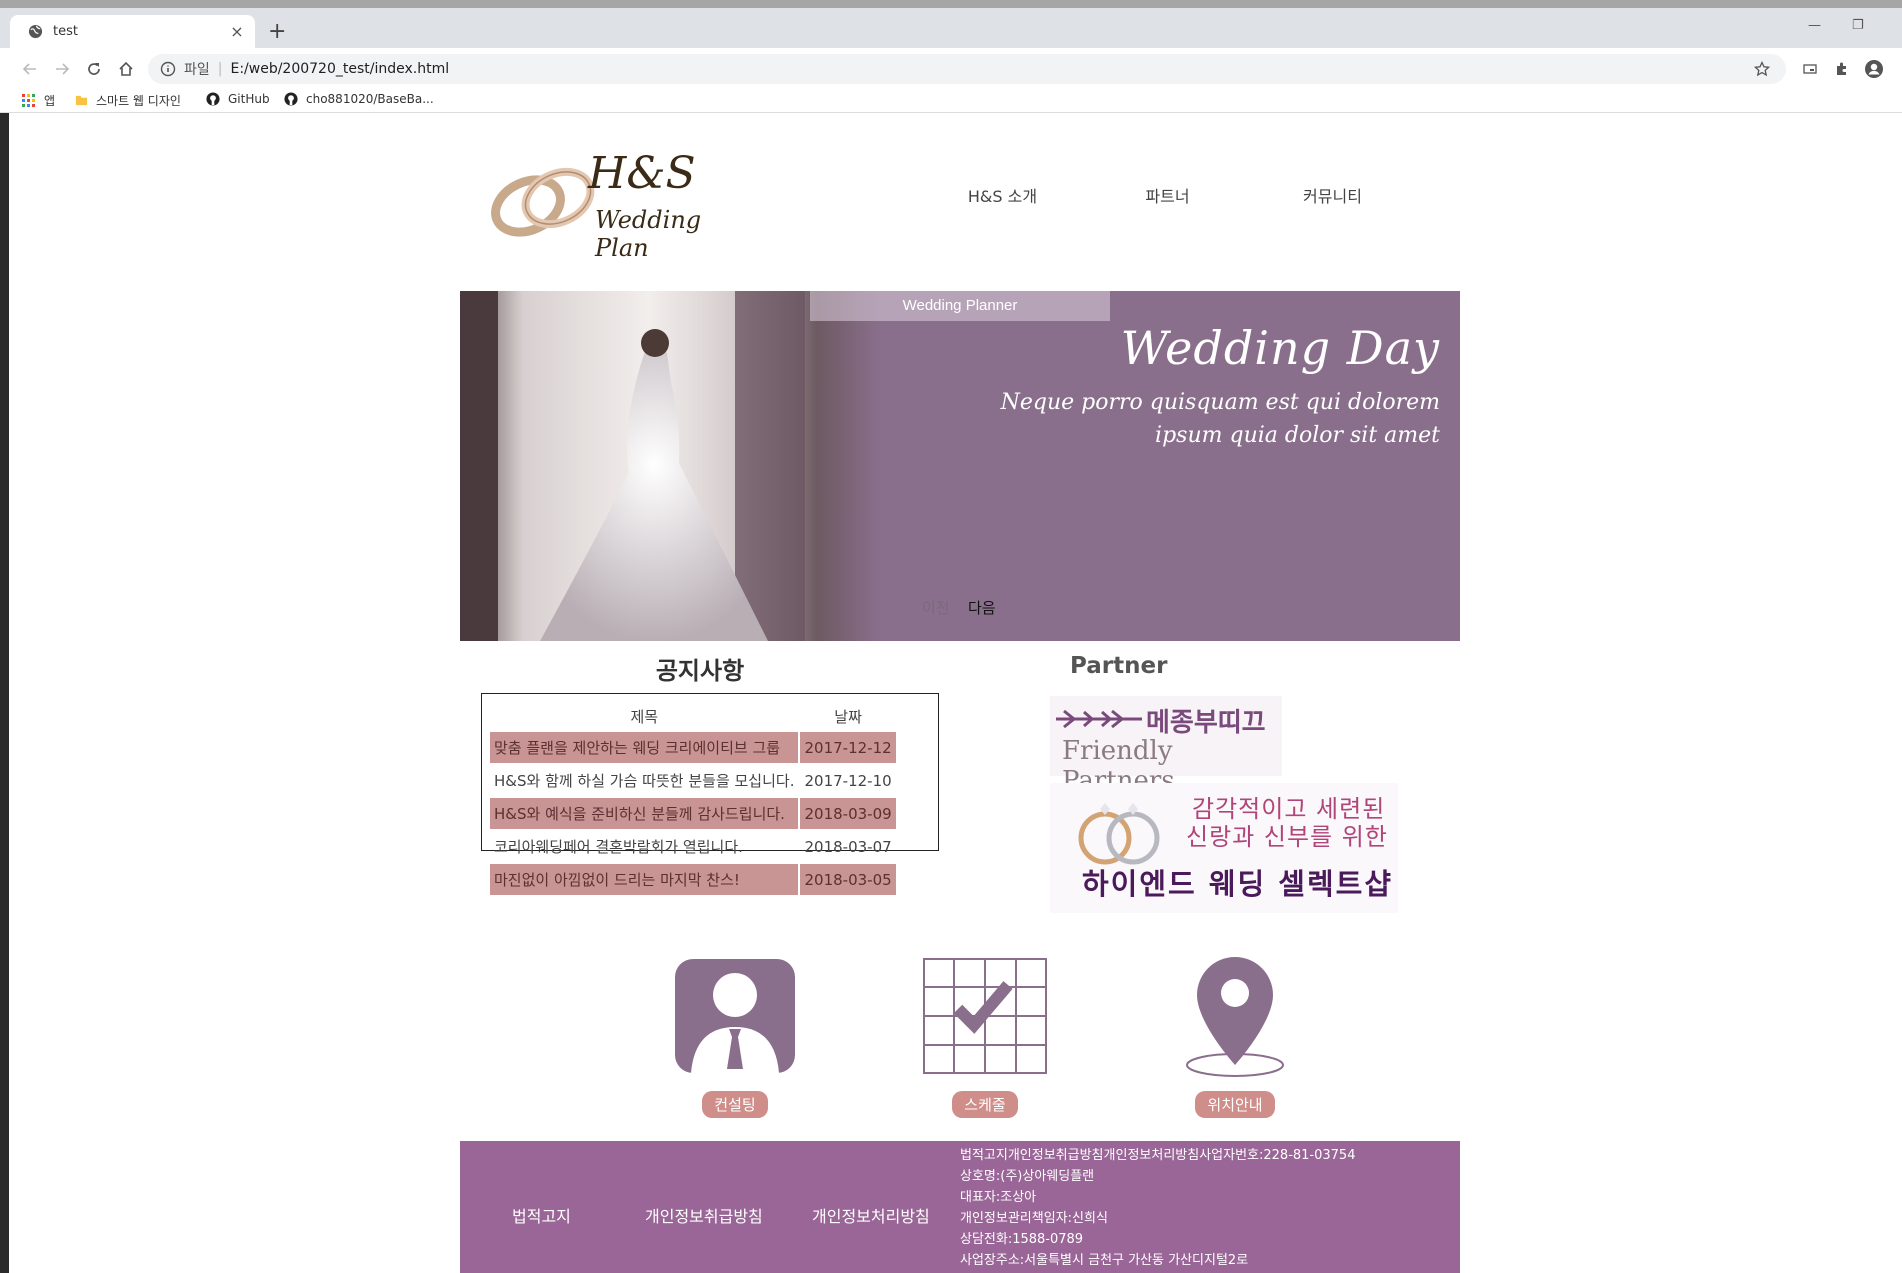 The height and width of the screenshot is (1273, 1902). I want to click on bookmark-label: 앱, so click(50, 101).